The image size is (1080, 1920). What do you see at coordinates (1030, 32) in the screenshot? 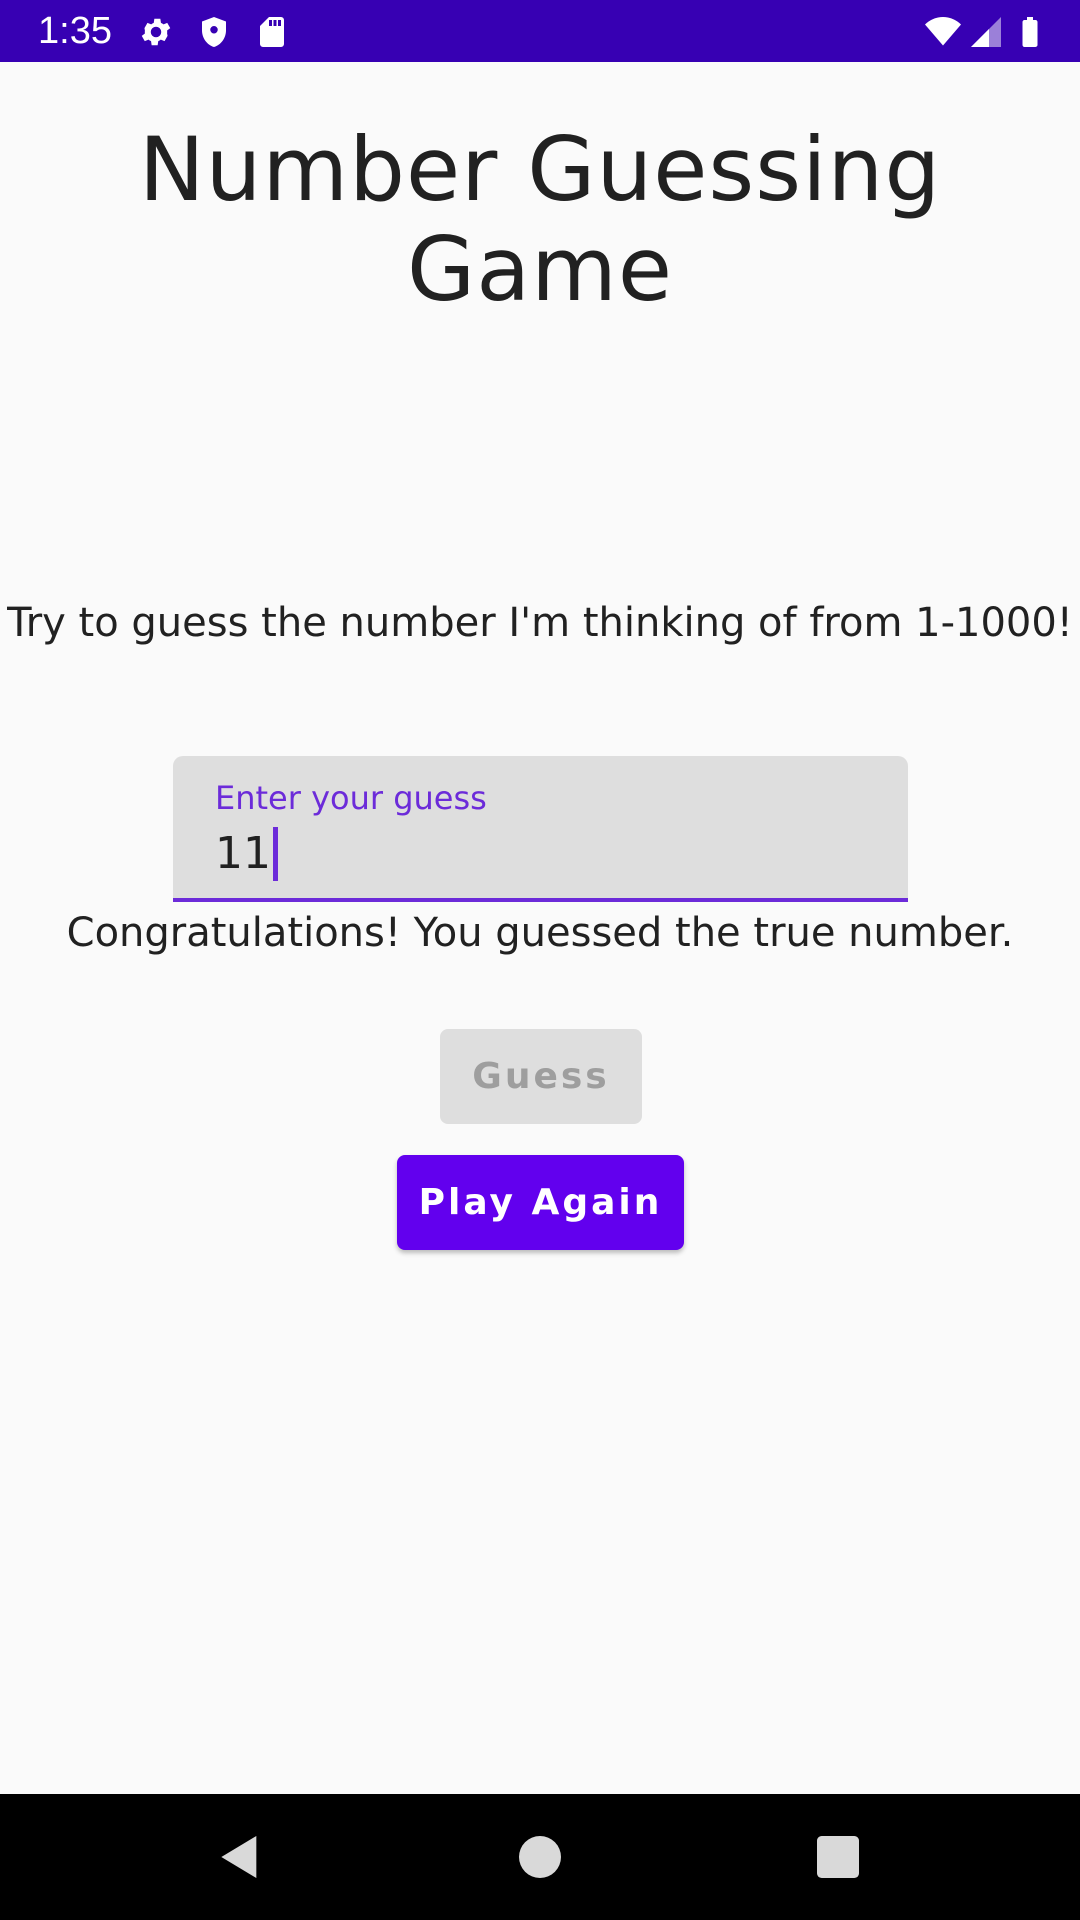
I see `battery-icon` at bounding box center [1030, 32].